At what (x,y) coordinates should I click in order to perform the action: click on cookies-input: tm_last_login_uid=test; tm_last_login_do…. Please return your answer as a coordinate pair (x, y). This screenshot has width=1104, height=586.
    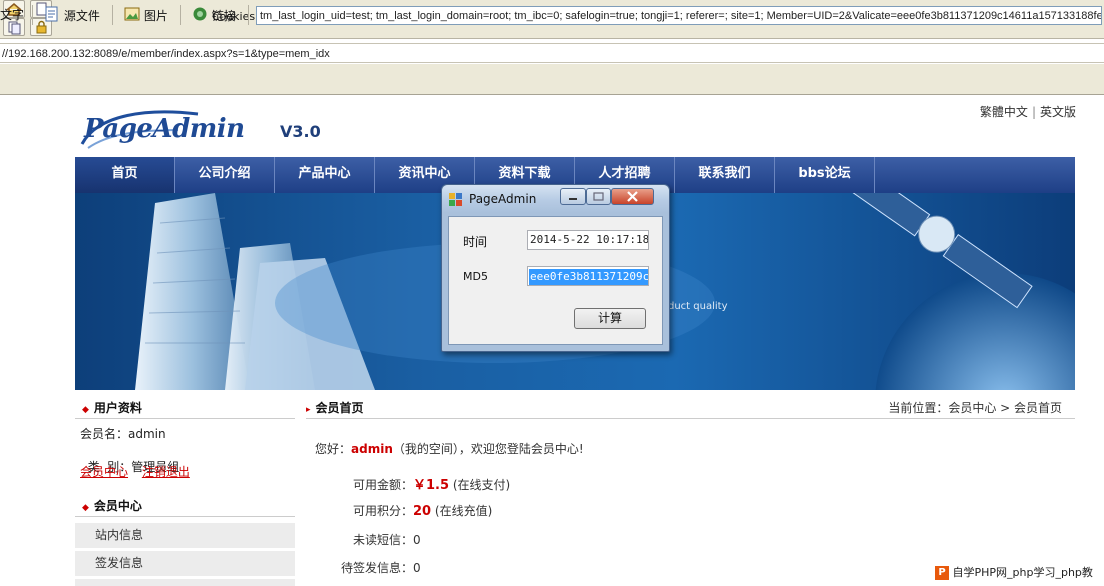
    Looking at the image, I should click on (679, 15).